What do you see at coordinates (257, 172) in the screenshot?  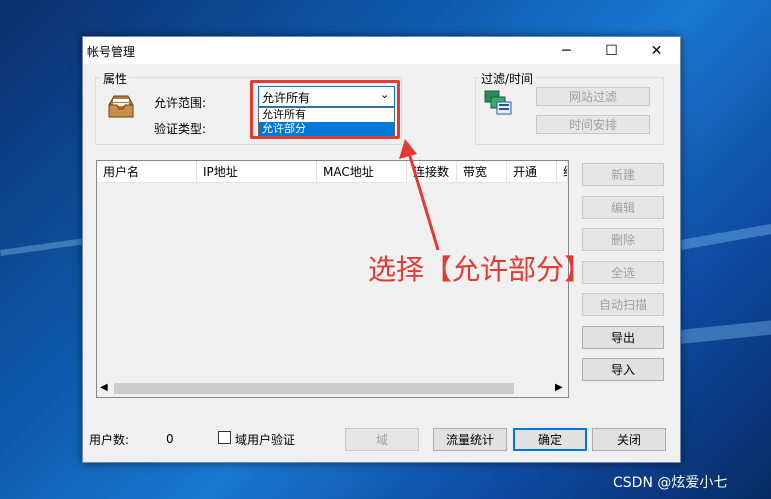 I see `col-ip: IP地址` at bounding box center [257, 172].